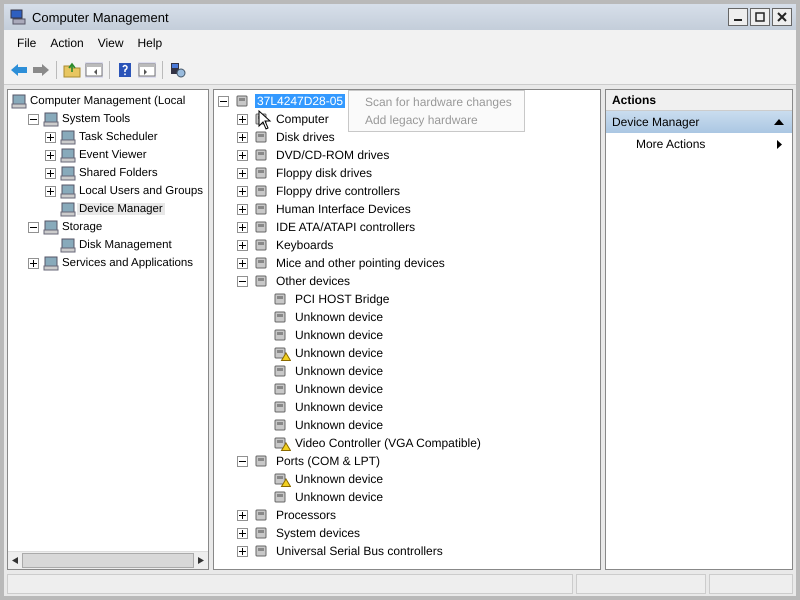  What do you see at coordinates (333, 155) in the screenshot?
I see `device-tree-item: DVD/CD-ROM drives` at bounding box center [333, 155].